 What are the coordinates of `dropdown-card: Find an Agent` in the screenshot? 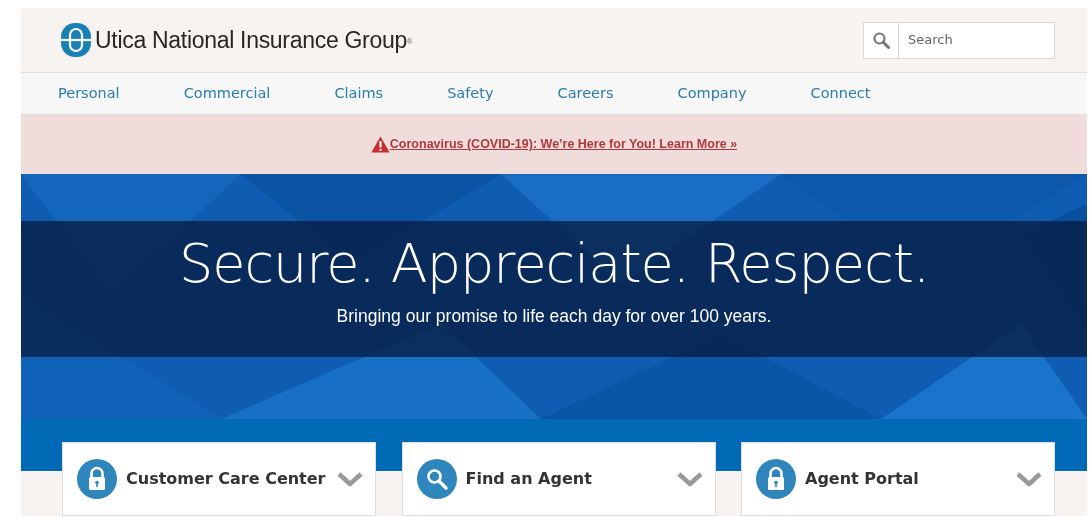 It's located at (558, 479).